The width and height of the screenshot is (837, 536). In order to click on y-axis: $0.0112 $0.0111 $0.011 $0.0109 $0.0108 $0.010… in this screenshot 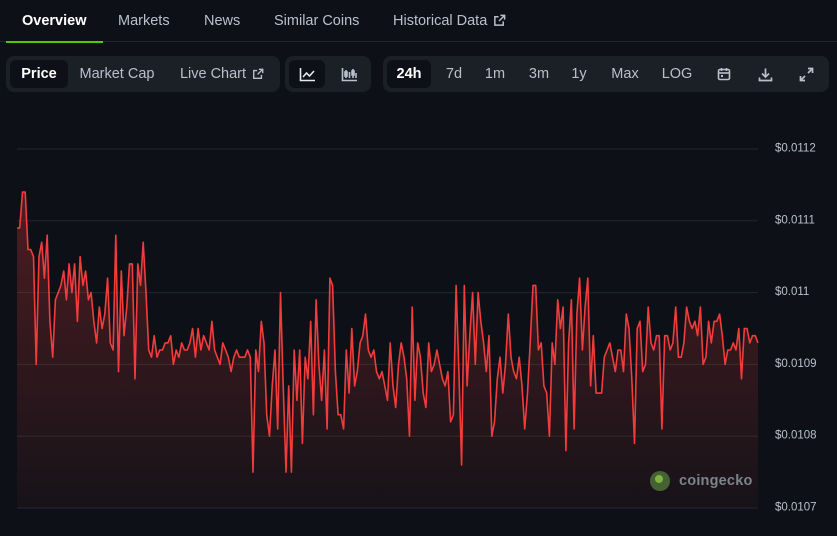, I will do `click(796, 328)`.